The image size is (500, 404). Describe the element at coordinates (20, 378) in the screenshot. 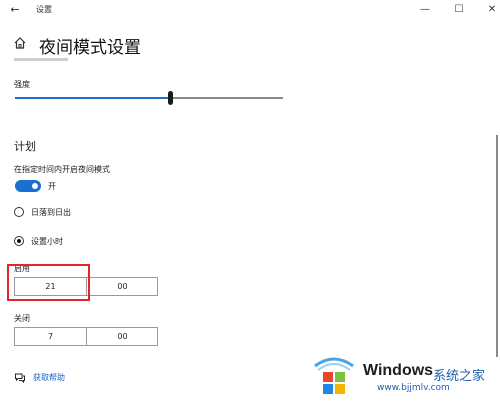

I see `help-chat-icon` at that location.